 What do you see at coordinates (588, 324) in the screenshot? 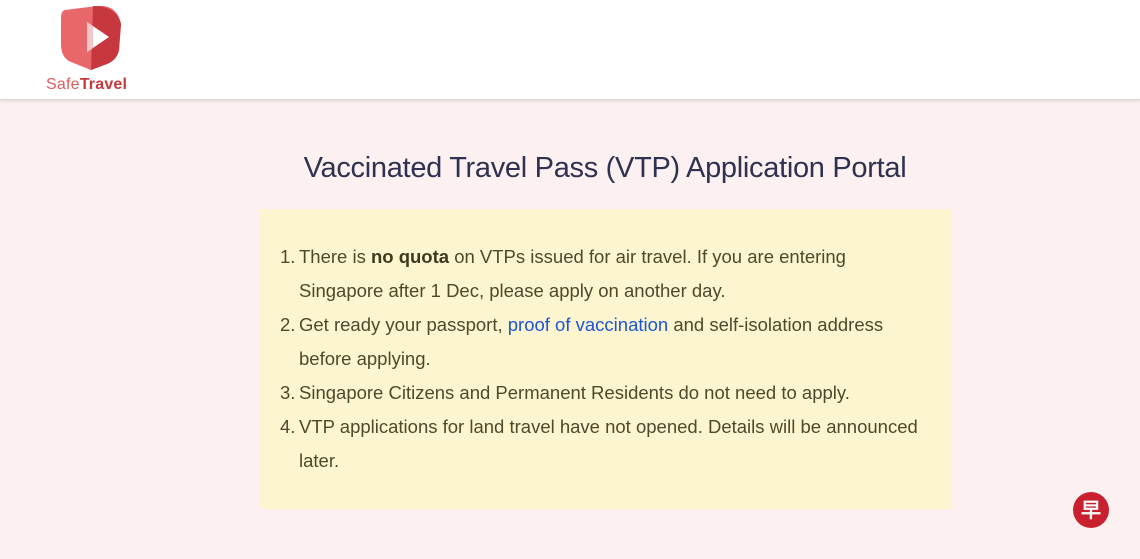
I see `proof-of-vaccination-link: proof of vaccination` at bounding box center [588, 324].